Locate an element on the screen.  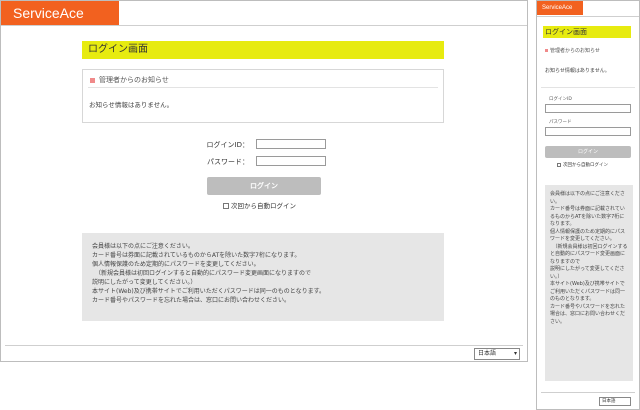
language-select: 日本語 is located at coordinates (615, 401).